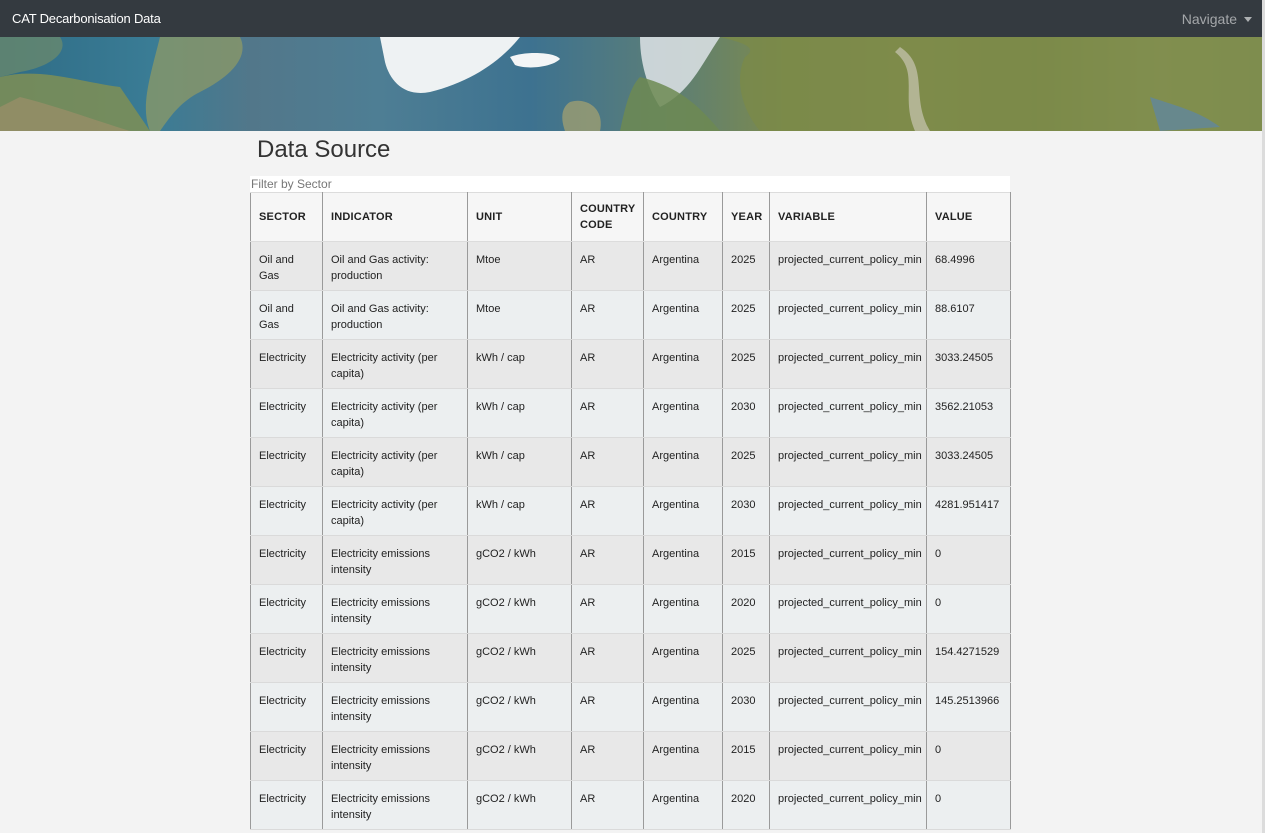 This screenshot has width=1265, height=833. What do you see at coordinates (968, 315) in the screenshot?
I see `value-cell: 88.6107` at bounding box center [968, 315].